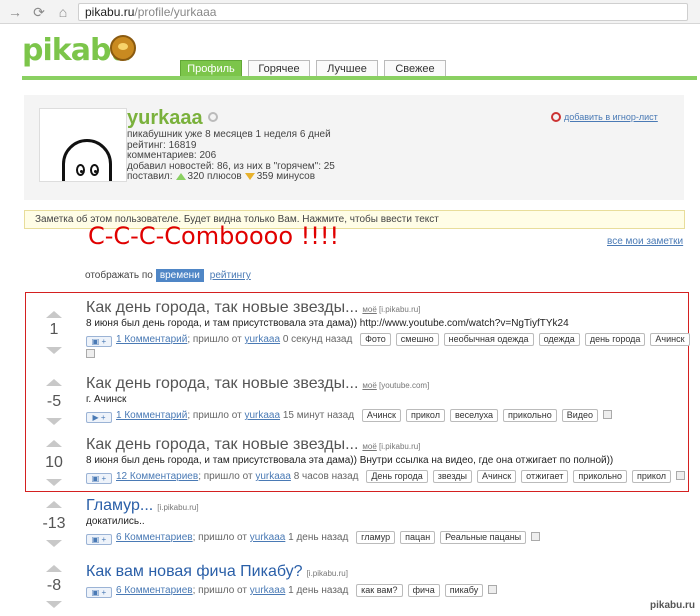 The image size is (700, 616). I want to click on post-source: [youtube.com], so click(404, 385).